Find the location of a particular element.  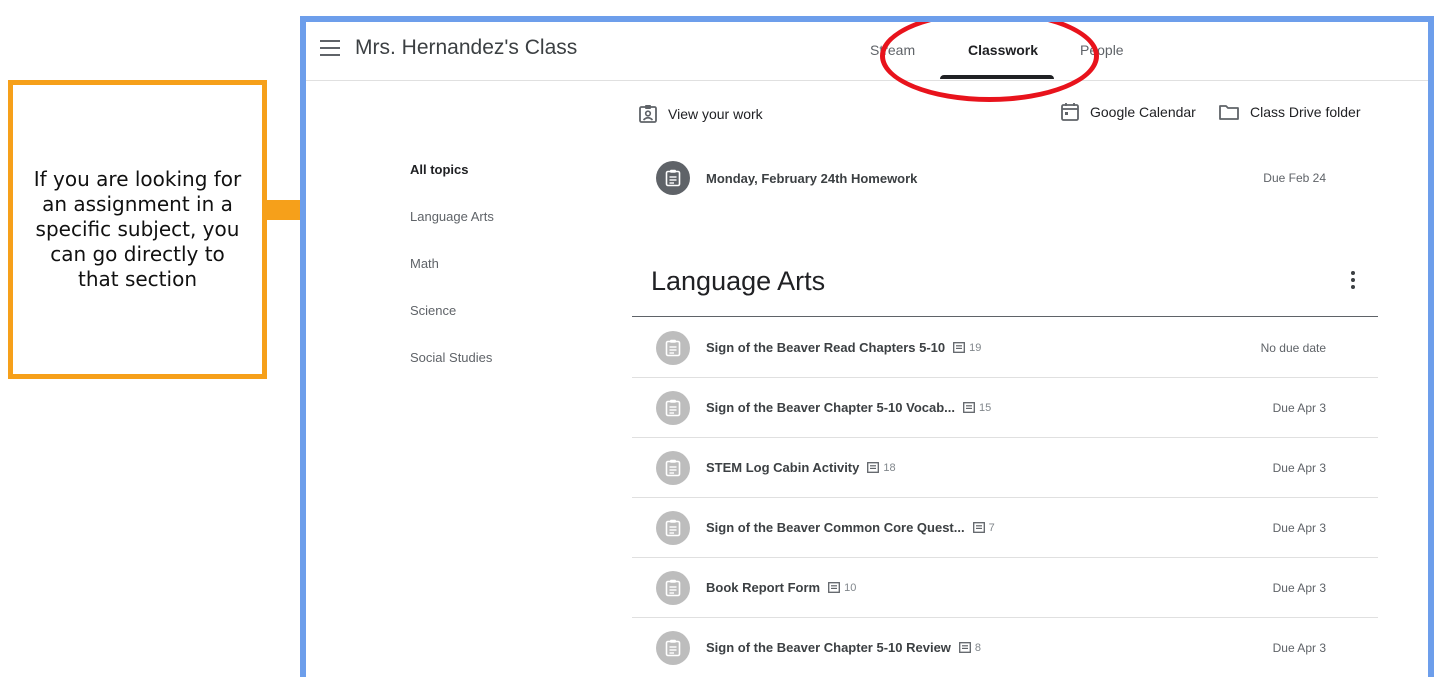

hamburger-icon is located at coordinates (330, 50).